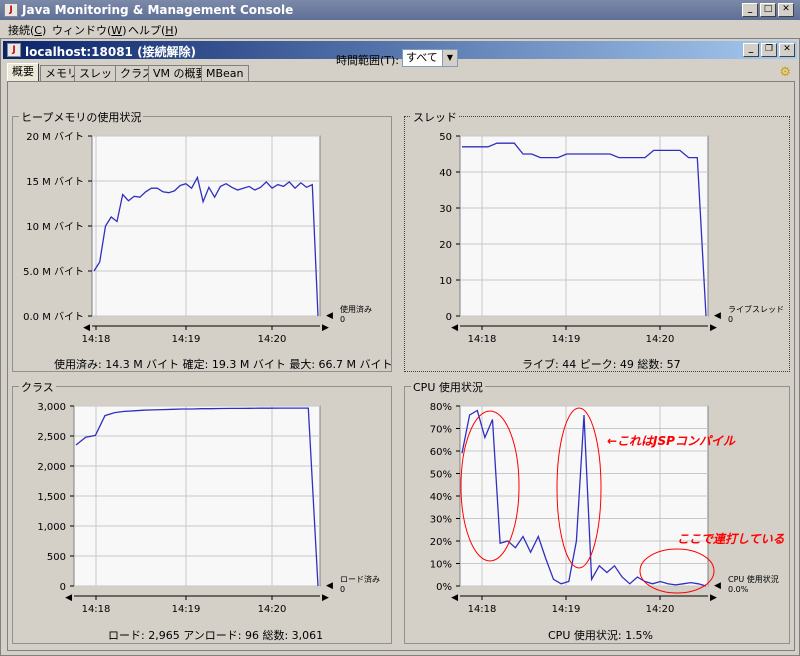  Describe the element at coordinates (51, 437) in the screenshot. I see `y-tick-label: 2,500` at that location.